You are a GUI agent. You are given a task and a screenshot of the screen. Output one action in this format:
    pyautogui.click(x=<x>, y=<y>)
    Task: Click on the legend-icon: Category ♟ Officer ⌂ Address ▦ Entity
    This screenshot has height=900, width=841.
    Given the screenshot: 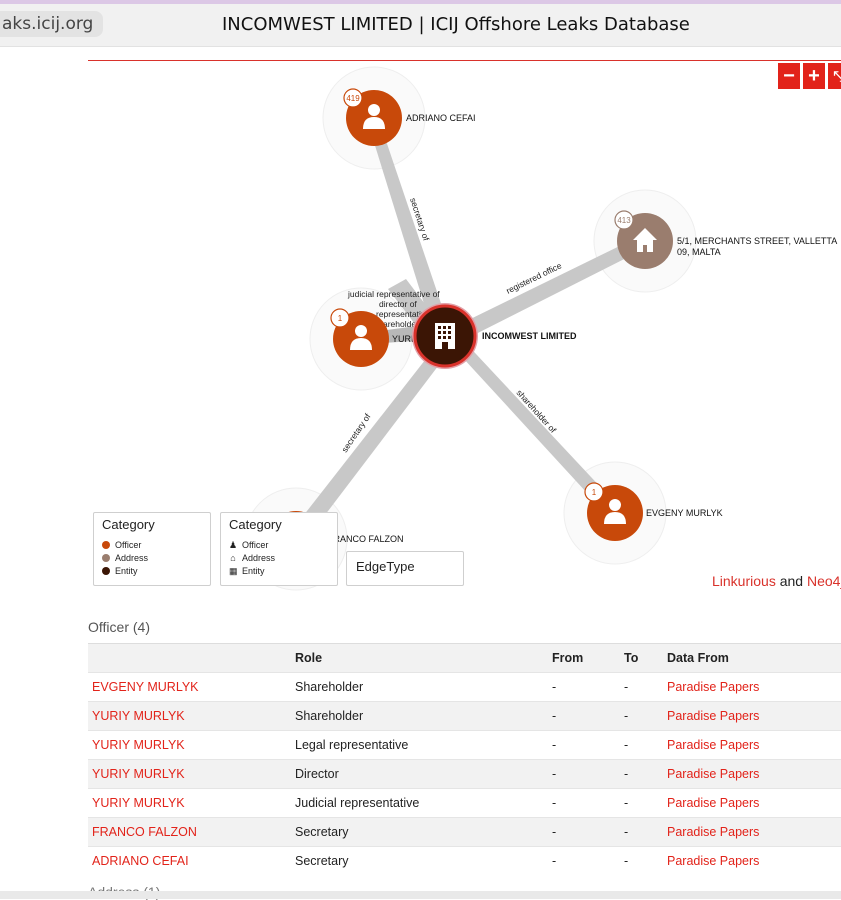 What is the action you would take?
    pyautogui.click(x=279, y=549)
    